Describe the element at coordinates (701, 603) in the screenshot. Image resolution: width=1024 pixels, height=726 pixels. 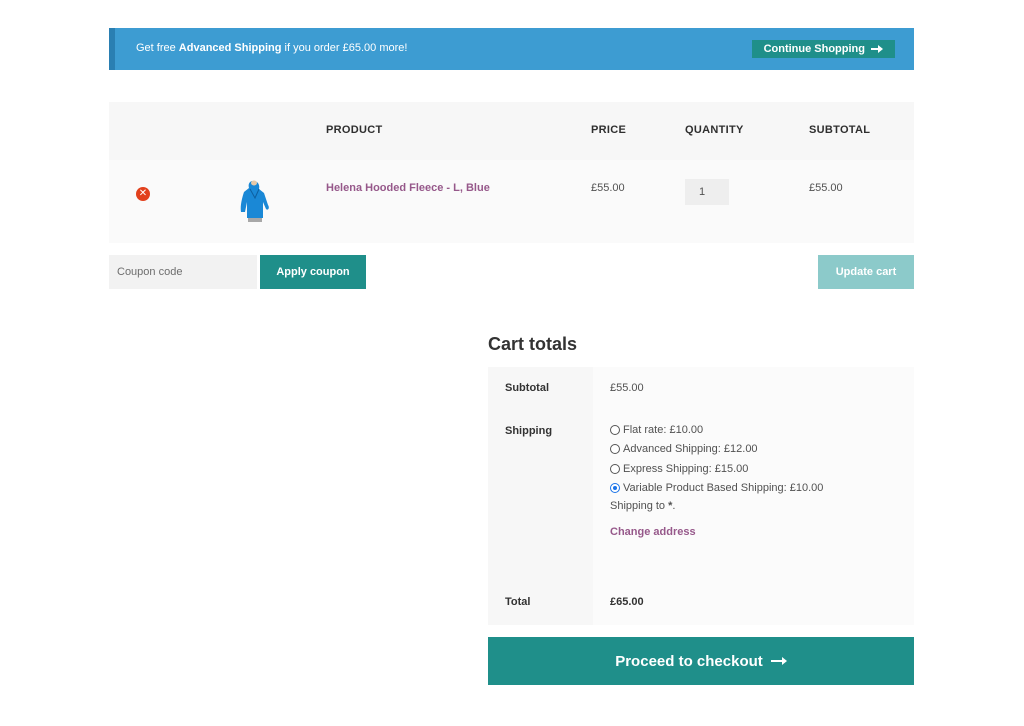
I see `totals-total-row: Total £65.00` at that location.